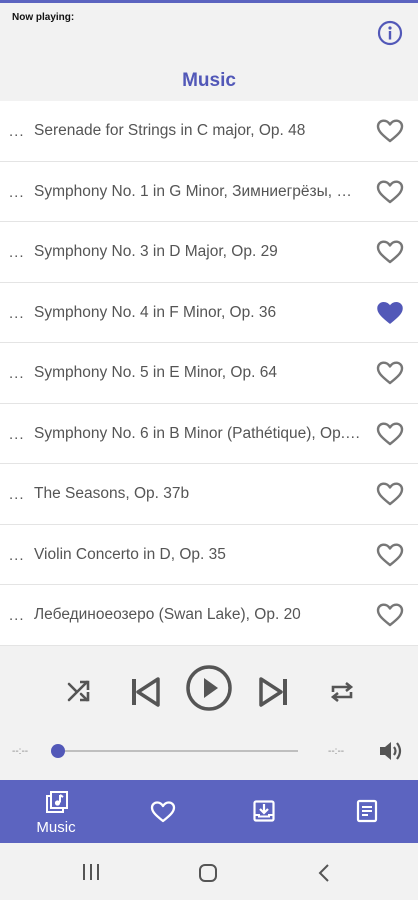  I want to click on track-title: Symphony No. 5 in E Minor, Op. 64, so click(155, 372).